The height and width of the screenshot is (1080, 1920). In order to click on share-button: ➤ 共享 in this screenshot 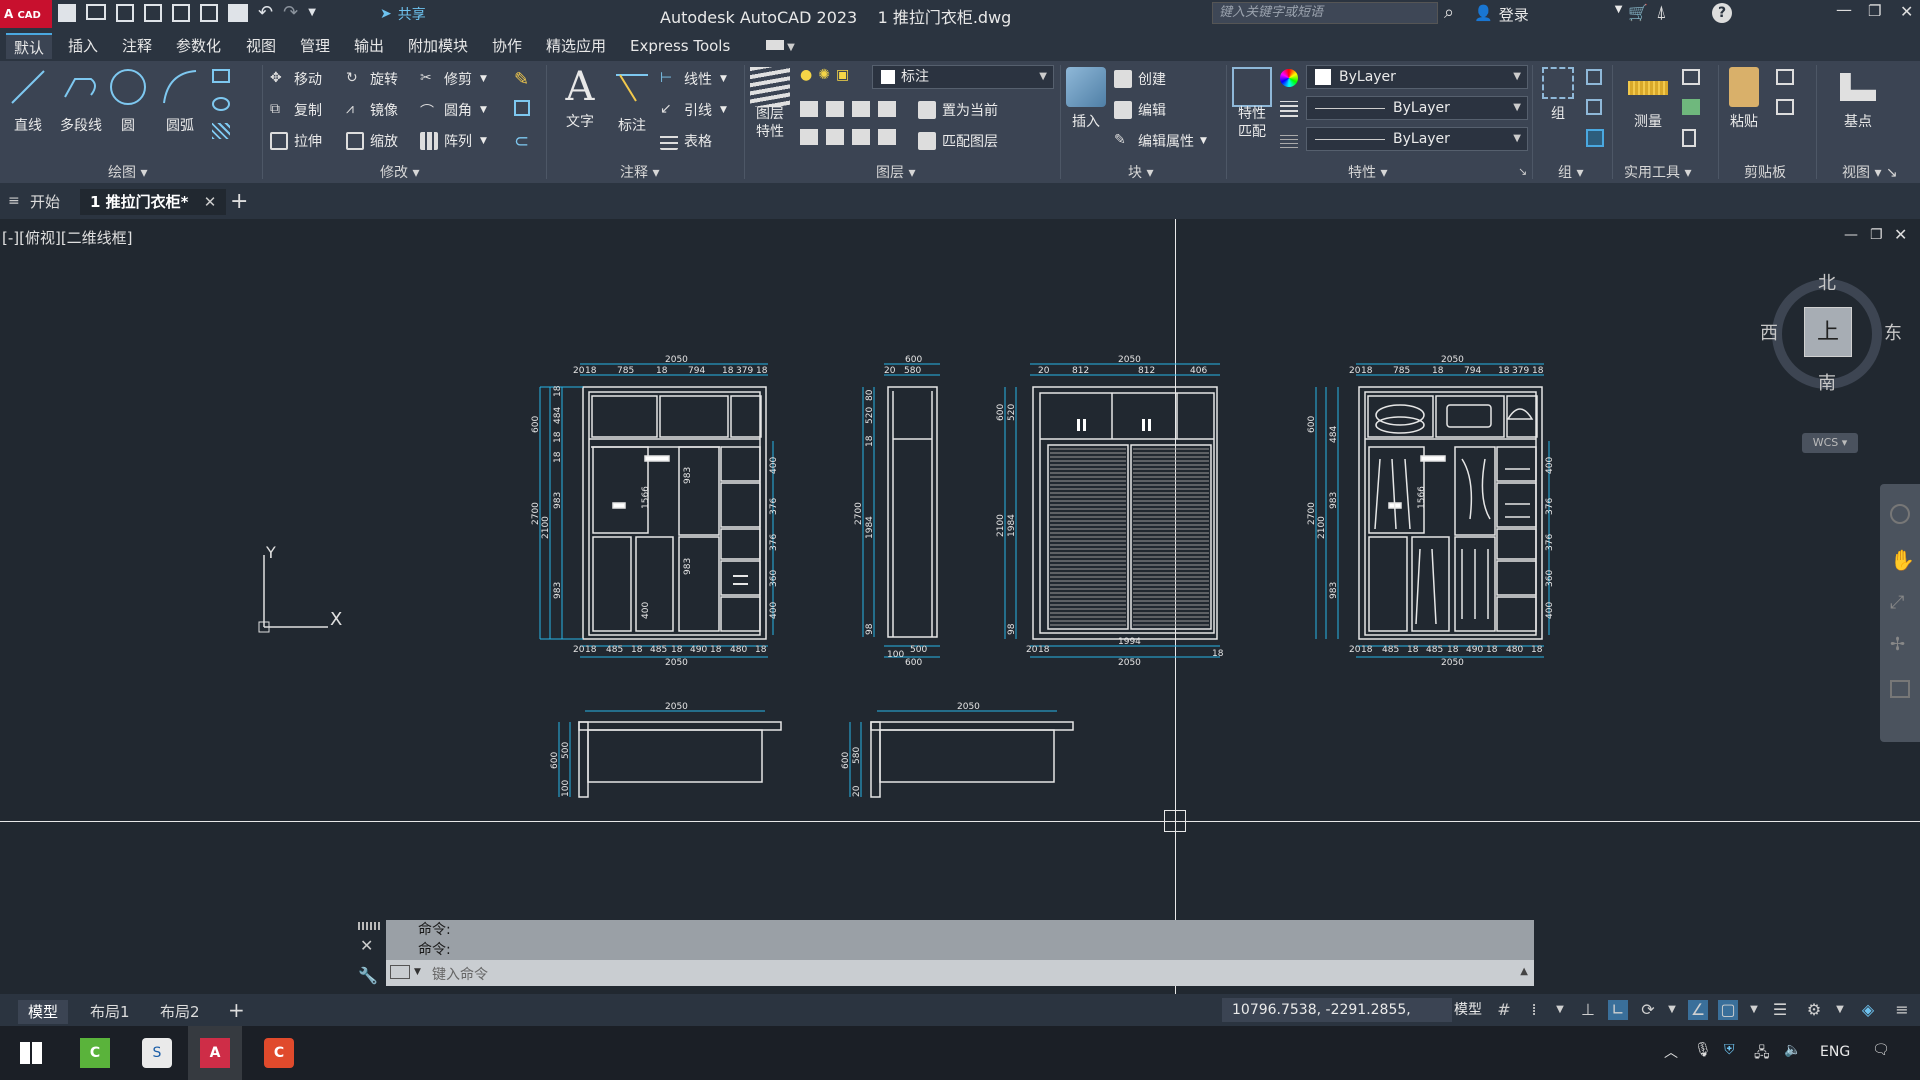, I will do `click(403, 14)`.